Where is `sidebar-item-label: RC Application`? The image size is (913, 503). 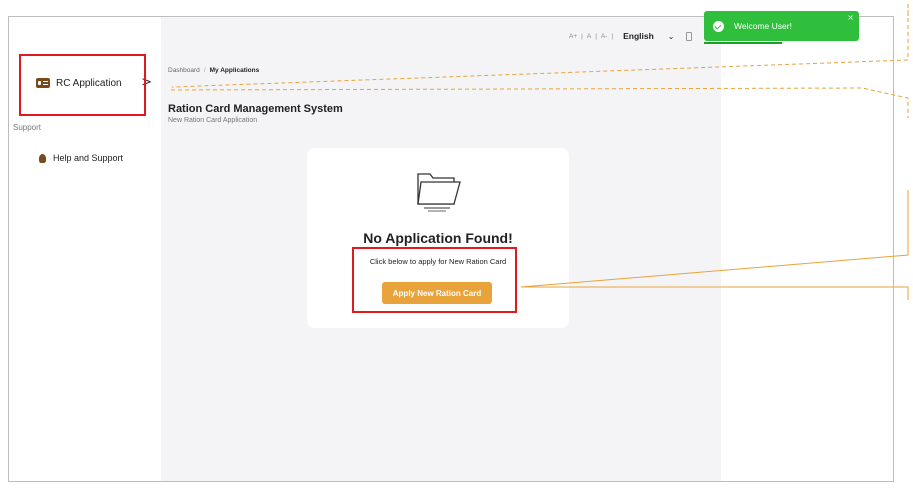 sidebar-item-label: RC Application is located at coordinates (89, 83).